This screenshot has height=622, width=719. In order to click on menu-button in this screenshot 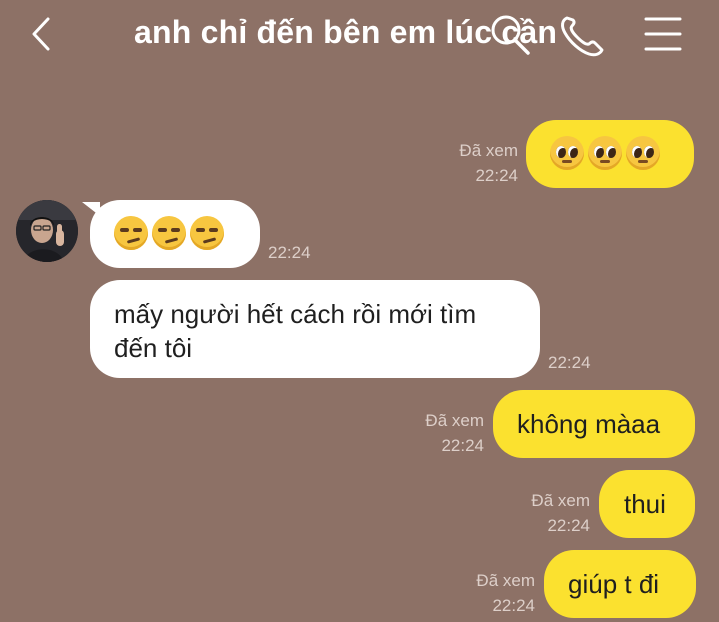, I will do `click(663, 34)`.